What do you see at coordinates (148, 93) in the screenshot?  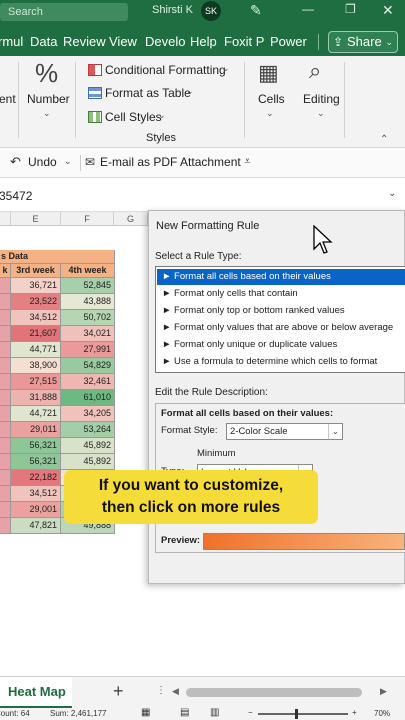 I see `format-as-table-button: Format as Table` at bounding box center [148, 93].